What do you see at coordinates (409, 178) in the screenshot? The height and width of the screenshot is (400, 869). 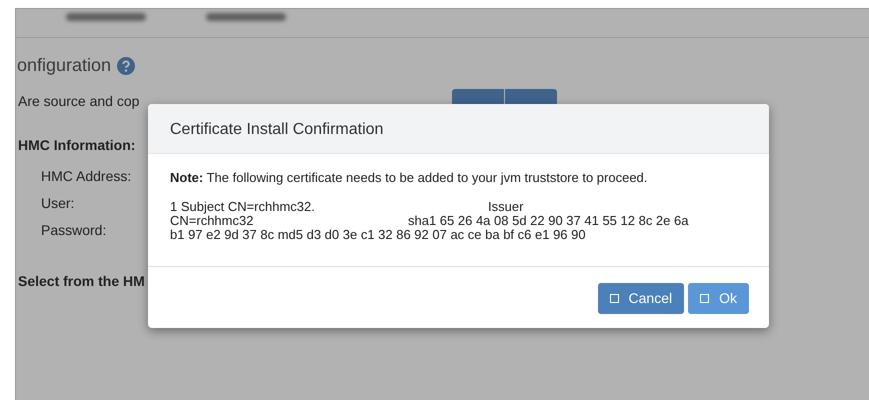 I see `note-text: Note: The following certificate needs to be added to your jvm truststore to proceed.` at bounding box center [409, 178].